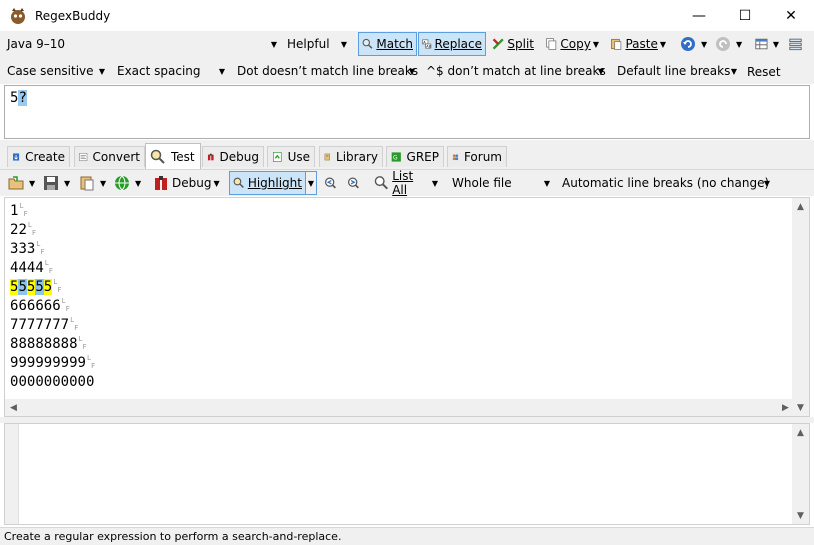  What do you see at coordinates (267, 183) in the screenshot?
I see `highlight-button: Highlight` at bounding box center [267, 183].